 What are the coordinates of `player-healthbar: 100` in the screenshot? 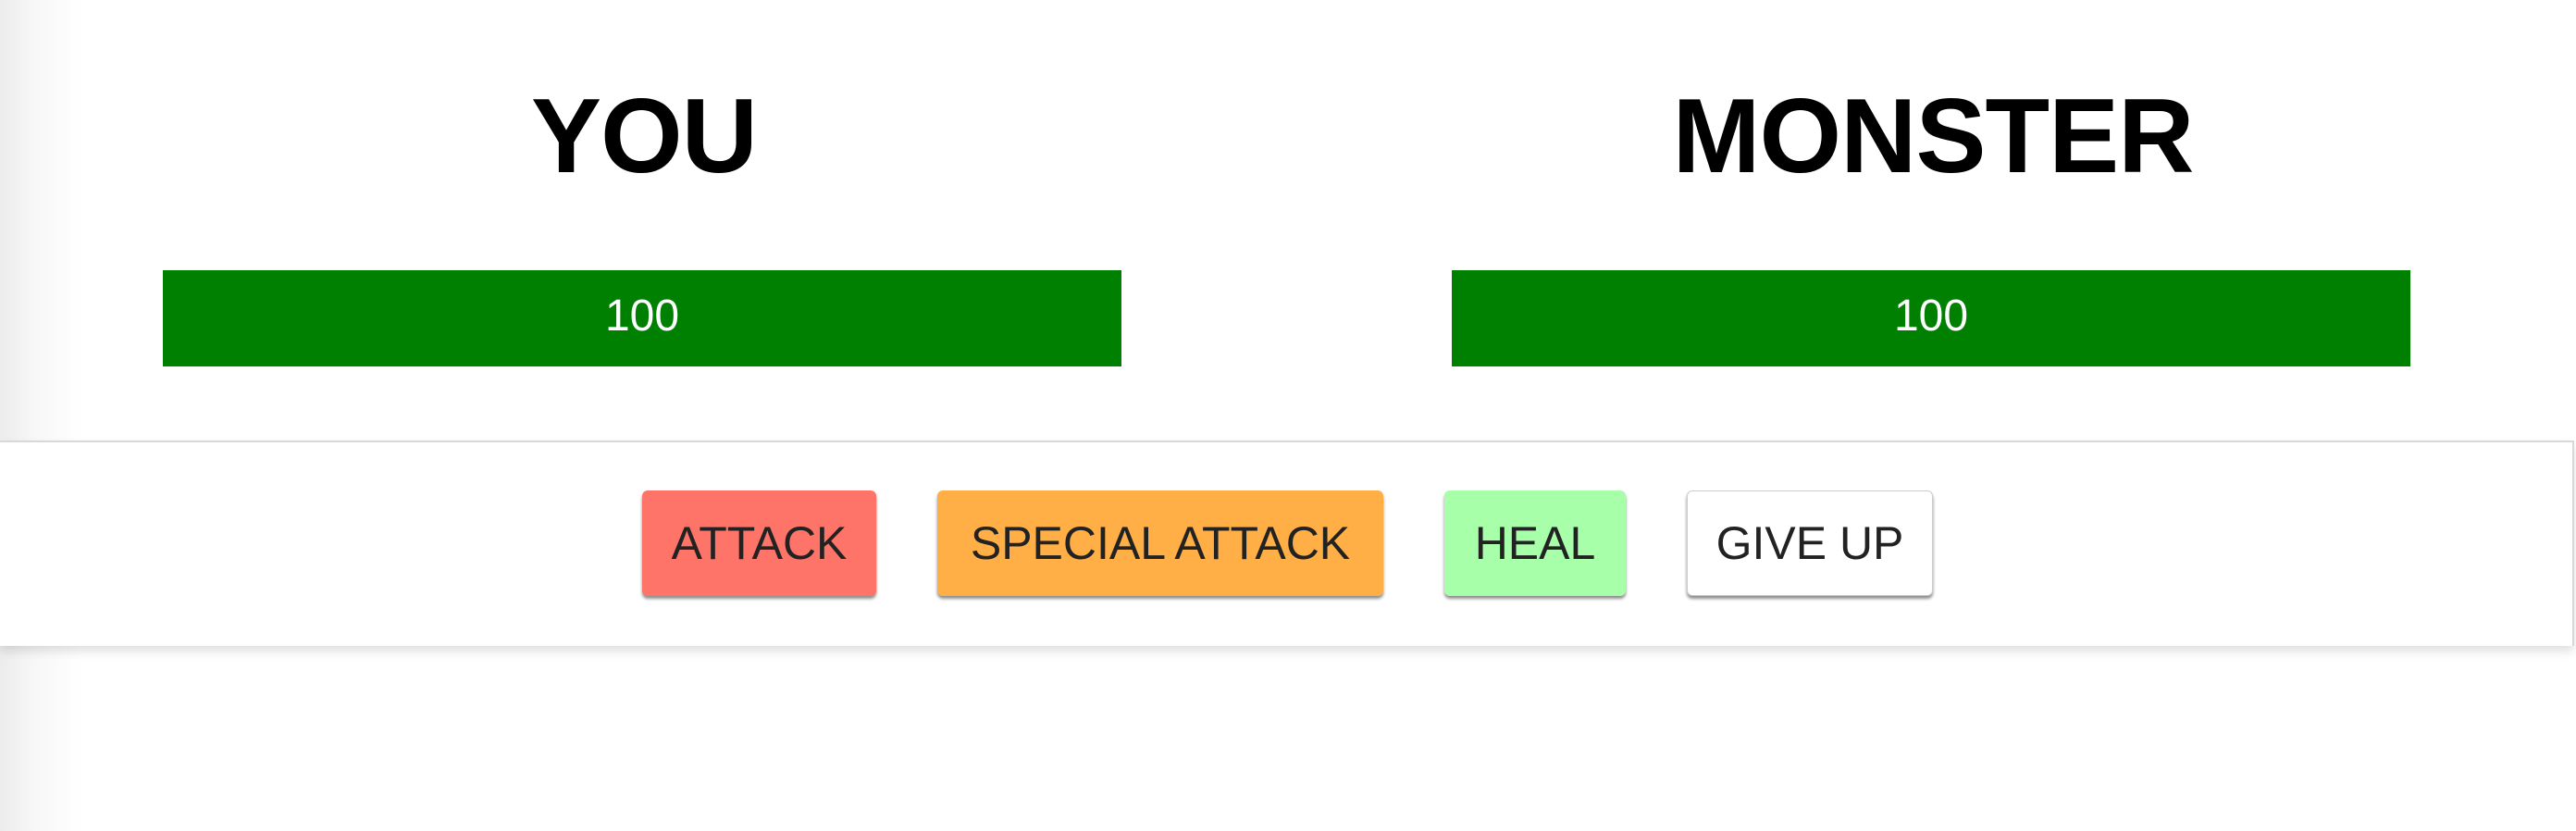 It's located at (642, 318).